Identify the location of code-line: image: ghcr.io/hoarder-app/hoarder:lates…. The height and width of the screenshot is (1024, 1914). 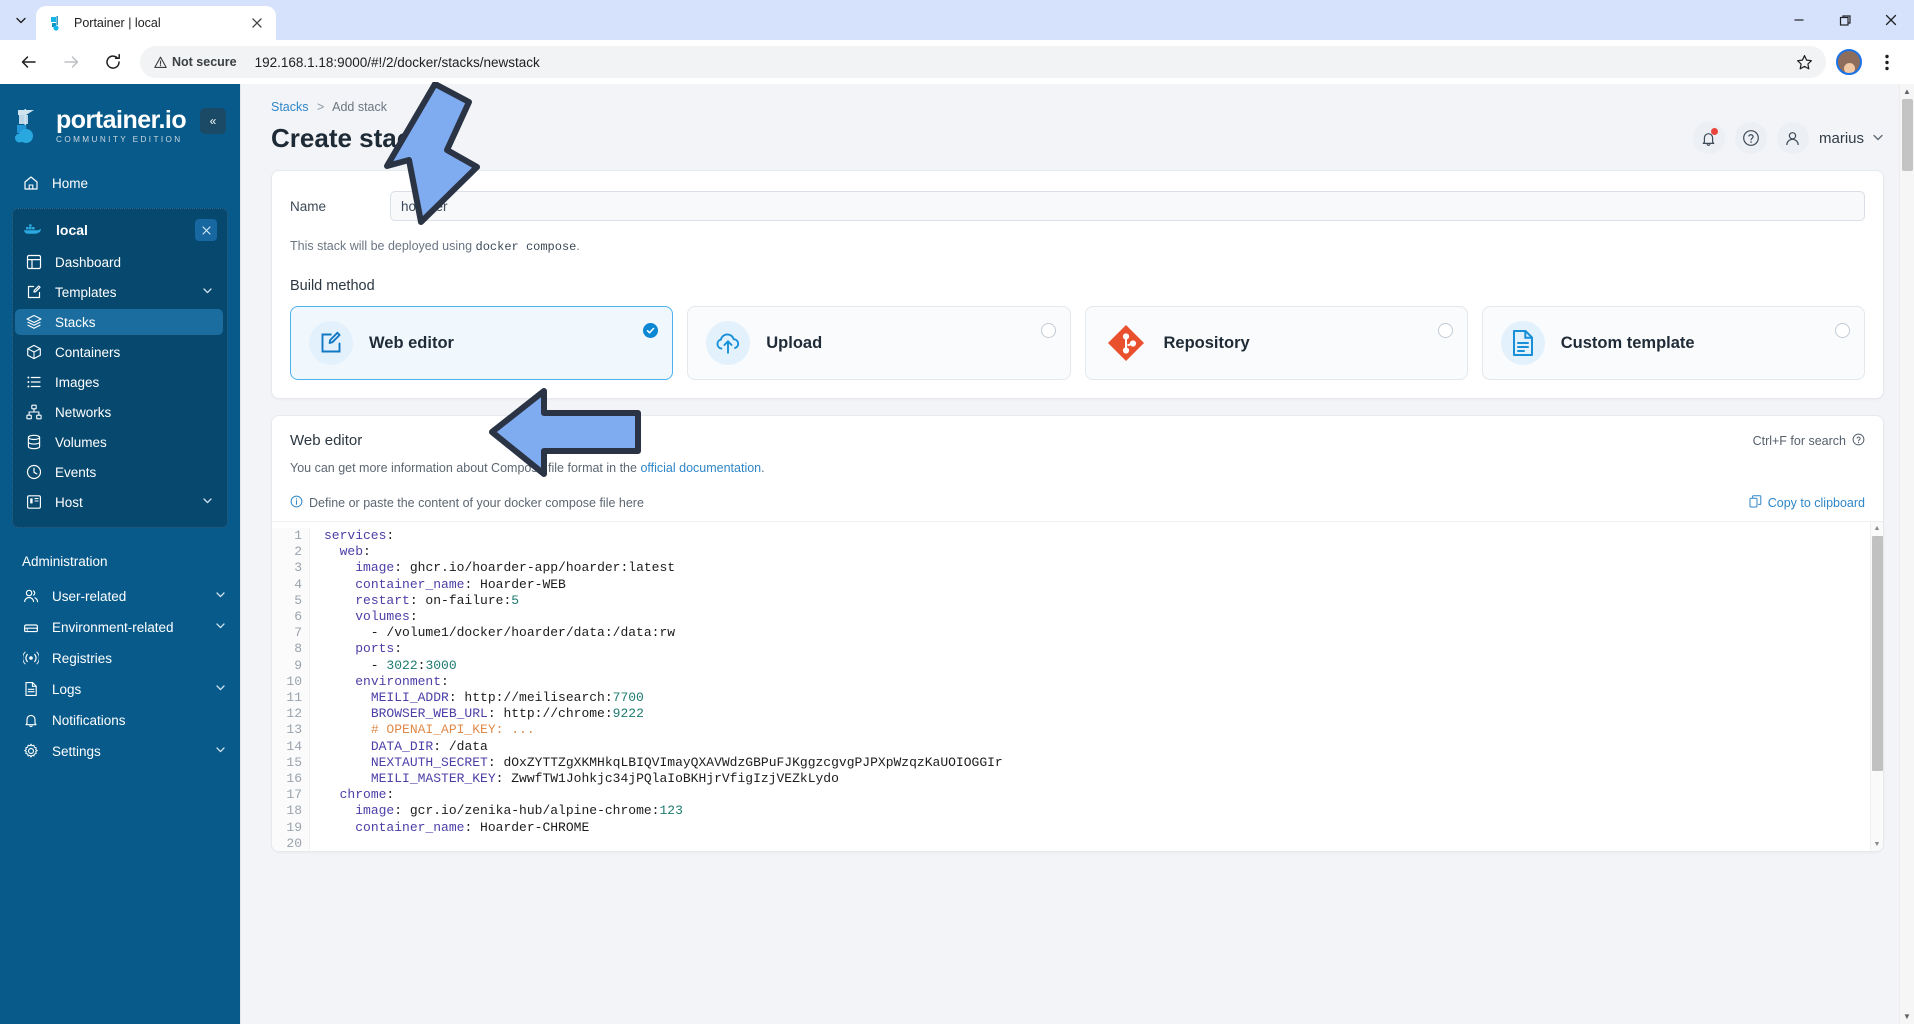
(1103, 568).